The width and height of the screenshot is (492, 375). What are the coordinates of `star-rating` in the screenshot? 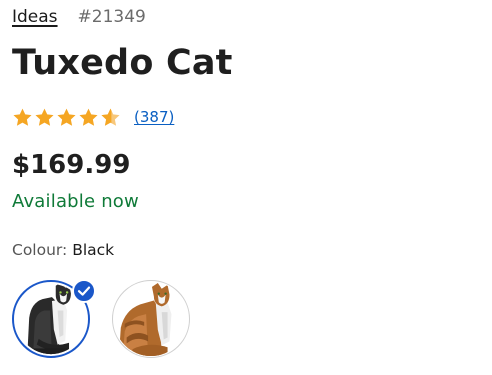 It's located at (66, 117).